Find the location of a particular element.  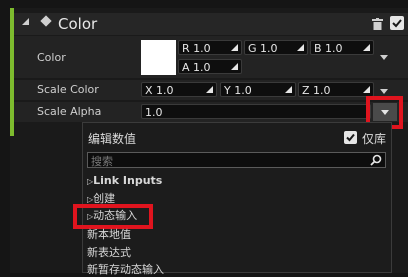

menu-item-label: Link Inputs is located at coordinates (128, 180).